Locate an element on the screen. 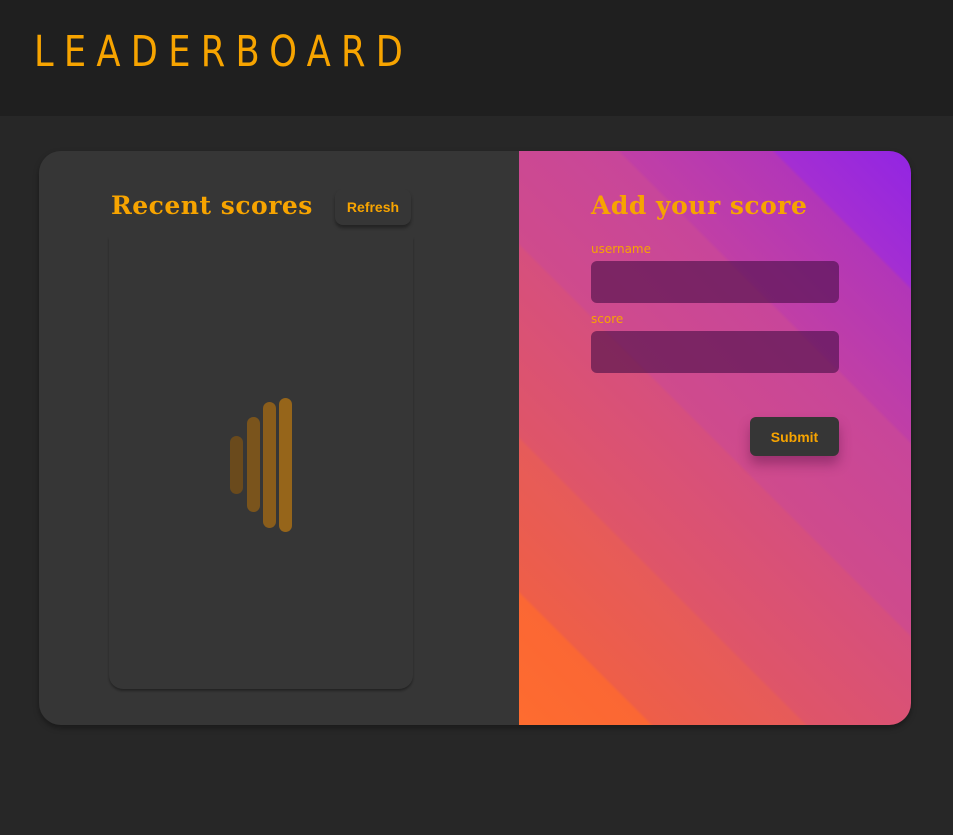  recent-scores-title: Recent scores is located at coordinates (212, 205).